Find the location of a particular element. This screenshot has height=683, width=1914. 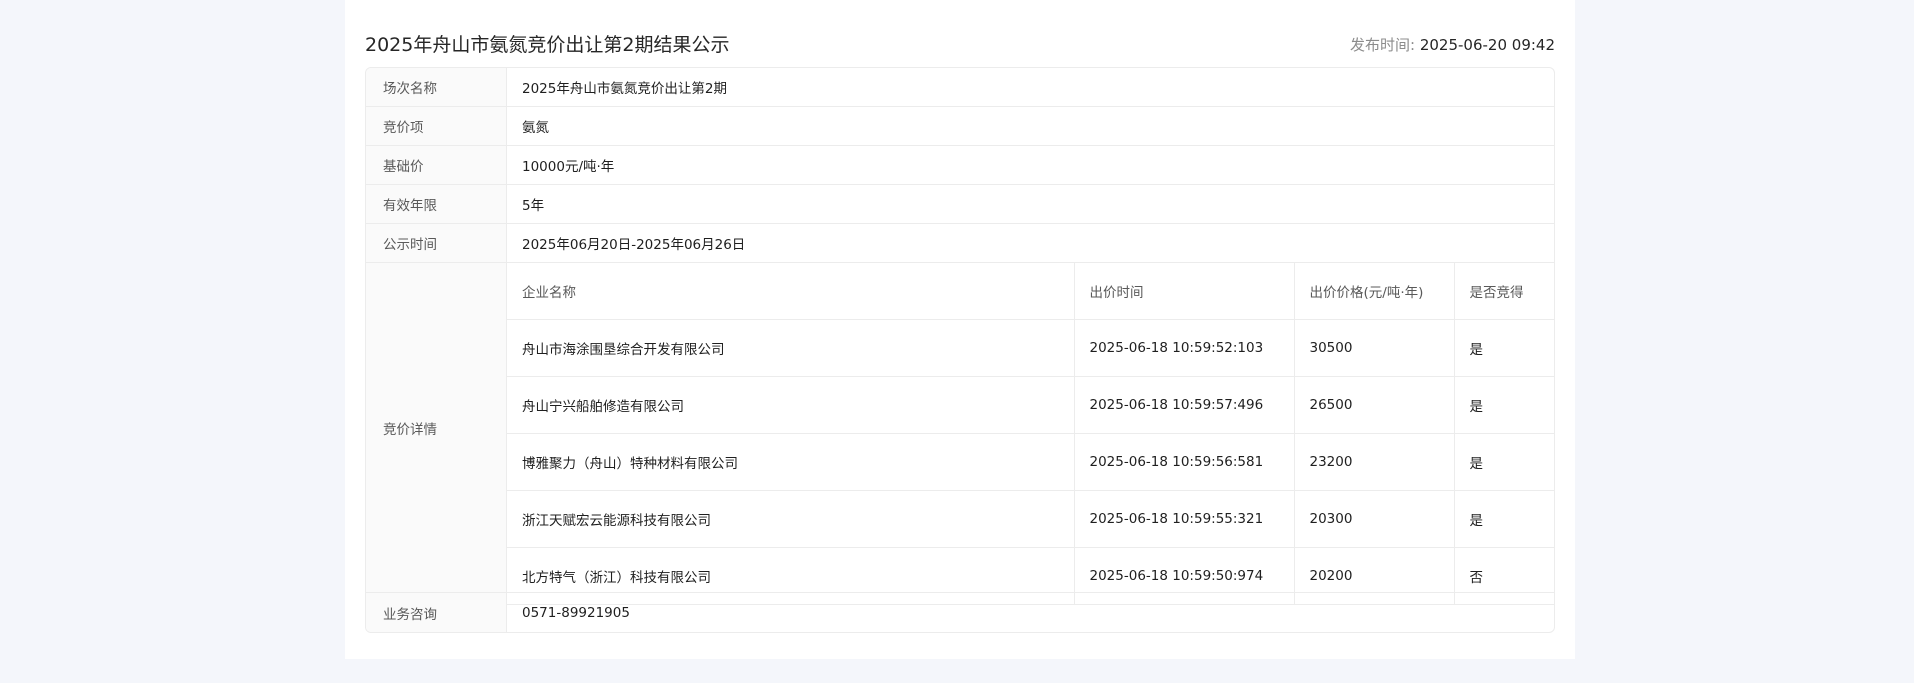

bid-details-label: 竞价详情 is located at coordinates (436, 427).